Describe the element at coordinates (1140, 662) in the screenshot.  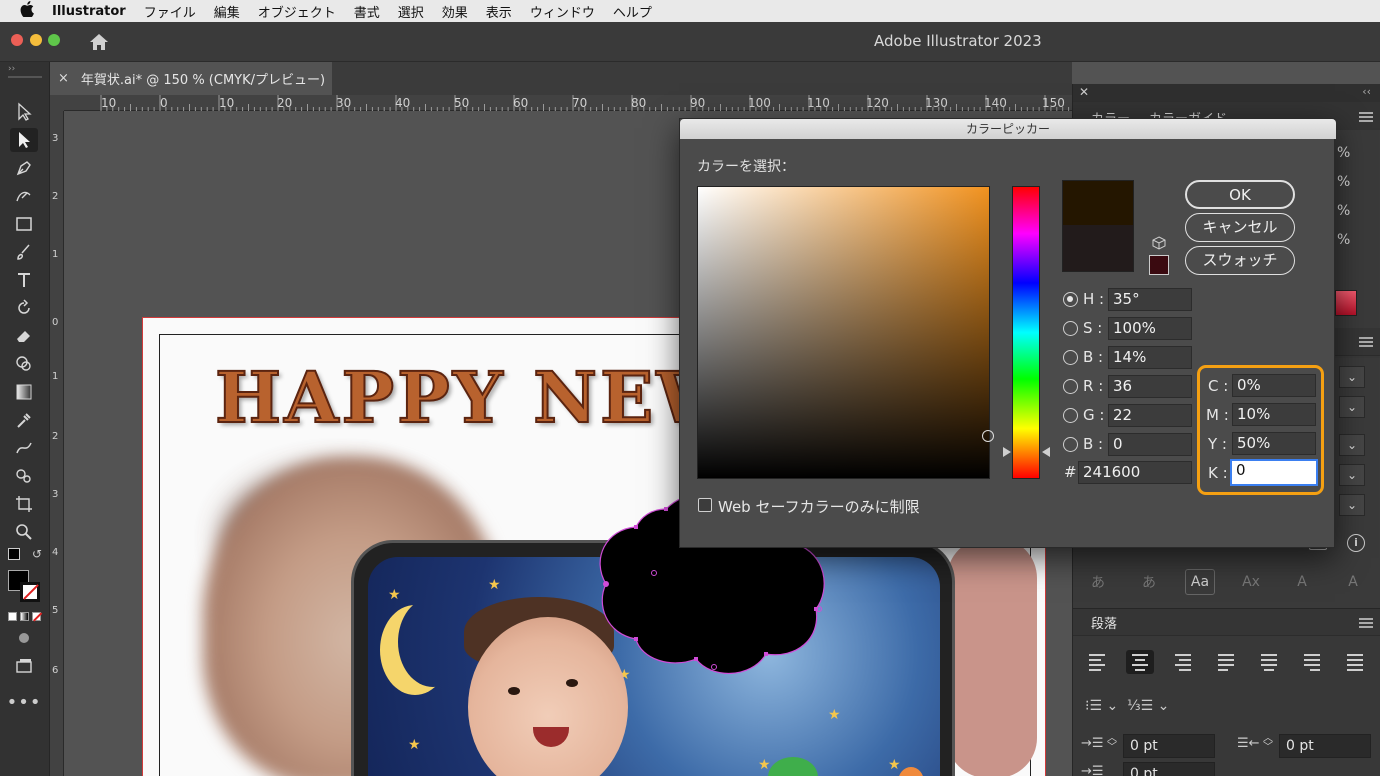
I see `align-center-icon` at that location.